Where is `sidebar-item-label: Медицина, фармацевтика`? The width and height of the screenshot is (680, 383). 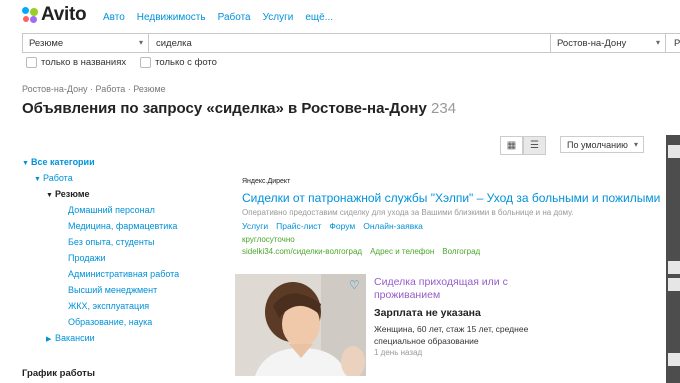
sidebar-item-label: Медицина, фармацевтика is located at coordinates (122, 226).